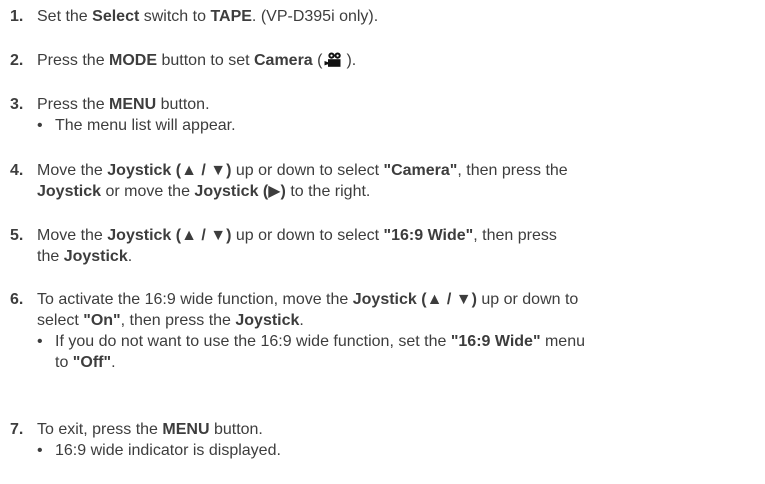  Describe the element at coordinates (116, 16) in the screenshot. I see `select-switch-label: Select` at that location.